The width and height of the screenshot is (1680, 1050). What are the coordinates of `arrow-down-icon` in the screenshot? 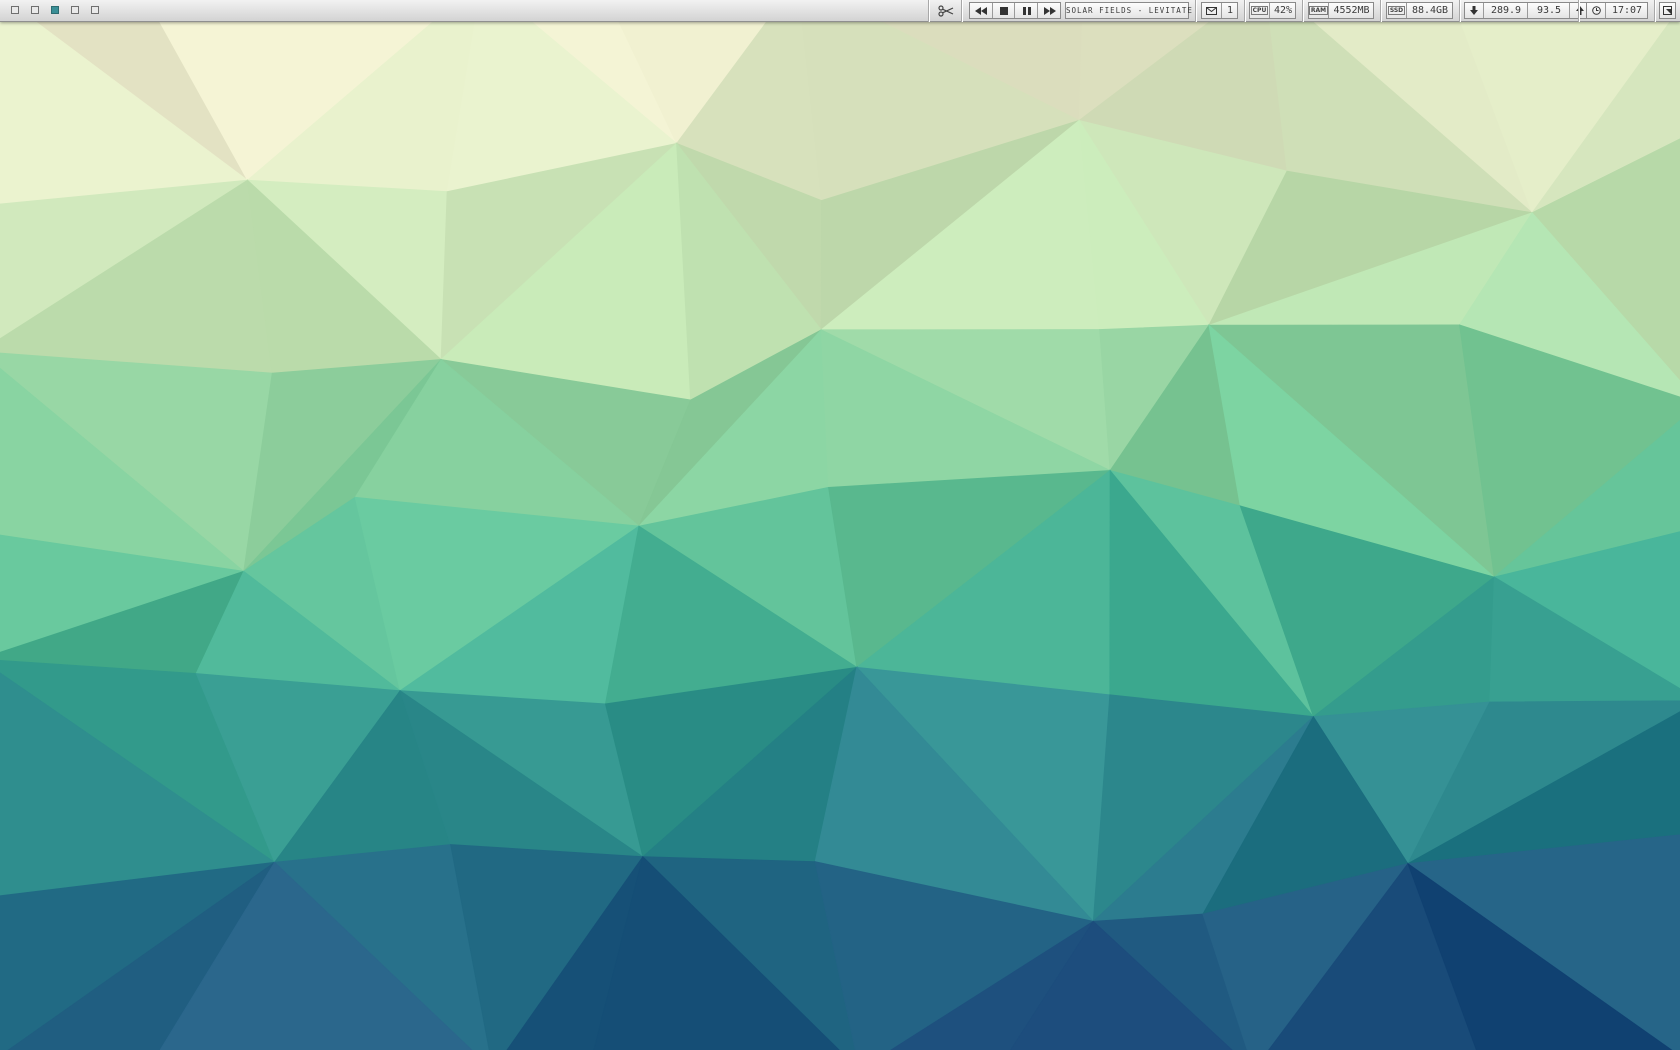 It's located at (1474, 10).